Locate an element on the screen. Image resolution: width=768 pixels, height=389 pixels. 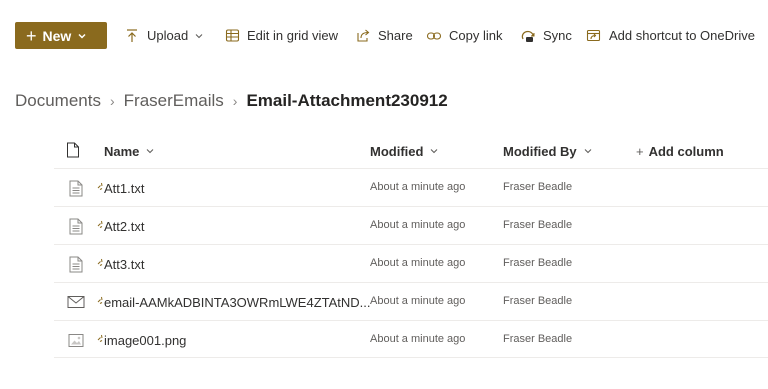
file-name: Att1.txt is located at coordinates (124, 188).